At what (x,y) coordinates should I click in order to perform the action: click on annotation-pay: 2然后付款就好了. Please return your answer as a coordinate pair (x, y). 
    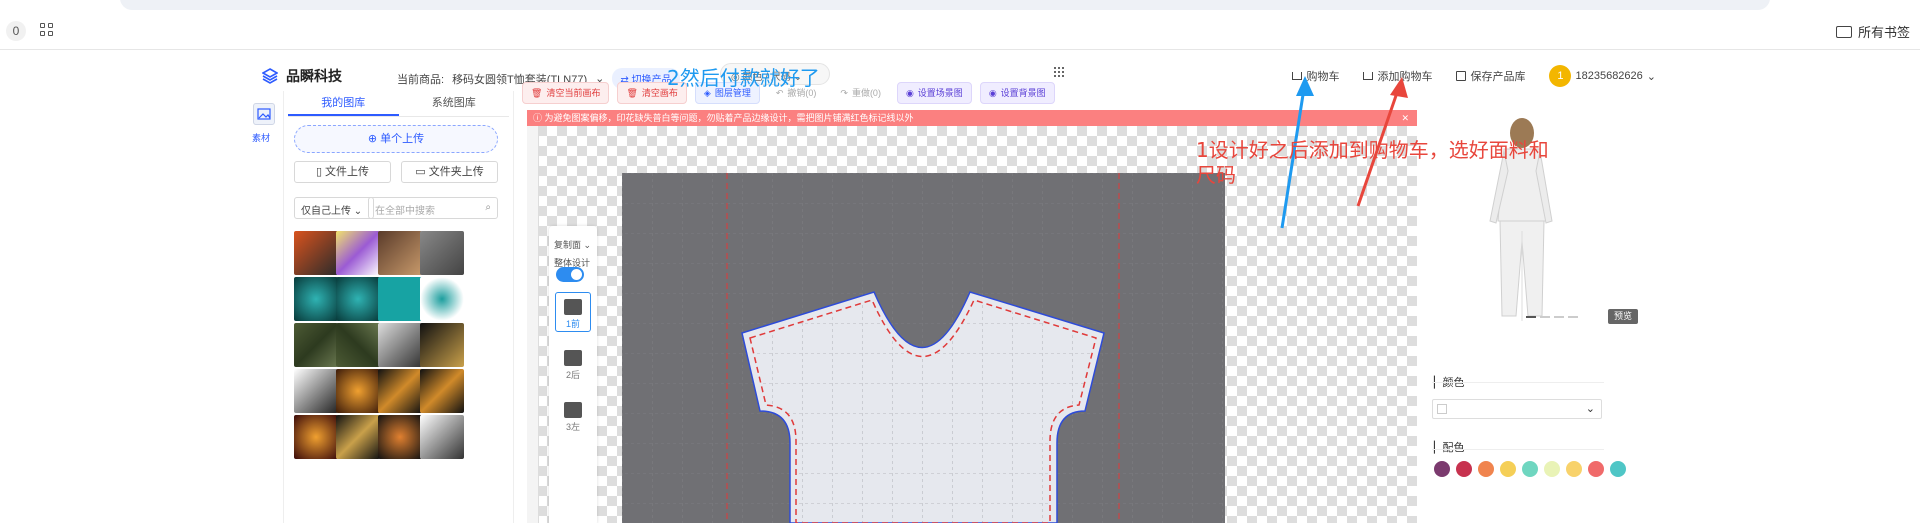
    Looking at the image, I should click on (743, 78).